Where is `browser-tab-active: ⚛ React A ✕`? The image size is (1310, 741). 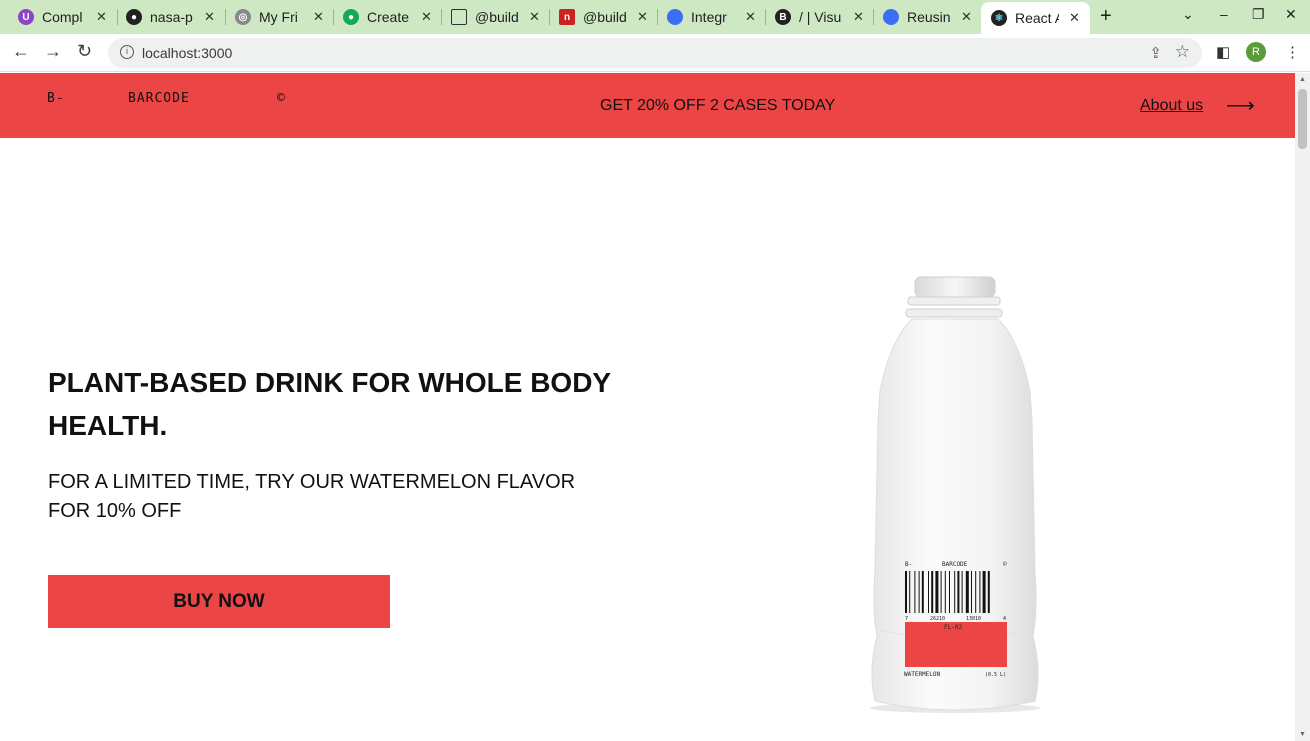
browser-tab-active: ⚛ React A ✕ is located at coordinates (1035, 18).